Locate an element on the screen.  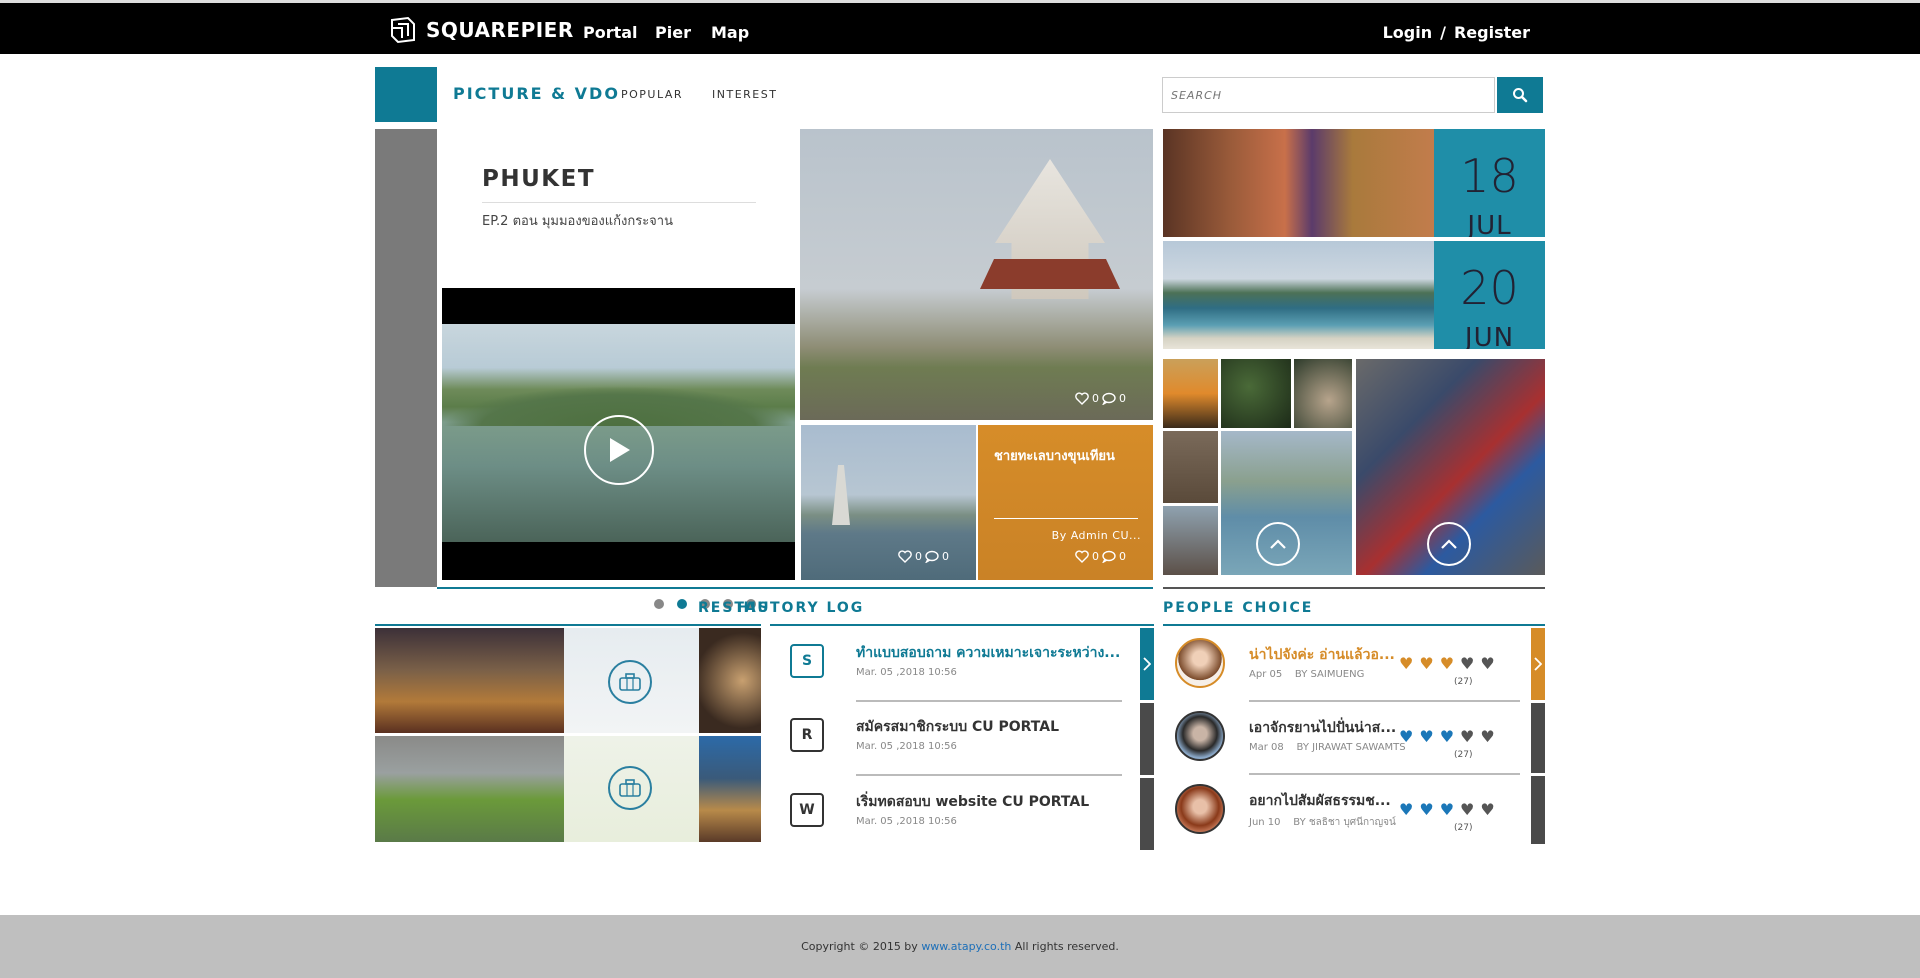
feature-bottom-rule is located at coordinates (795, 588).